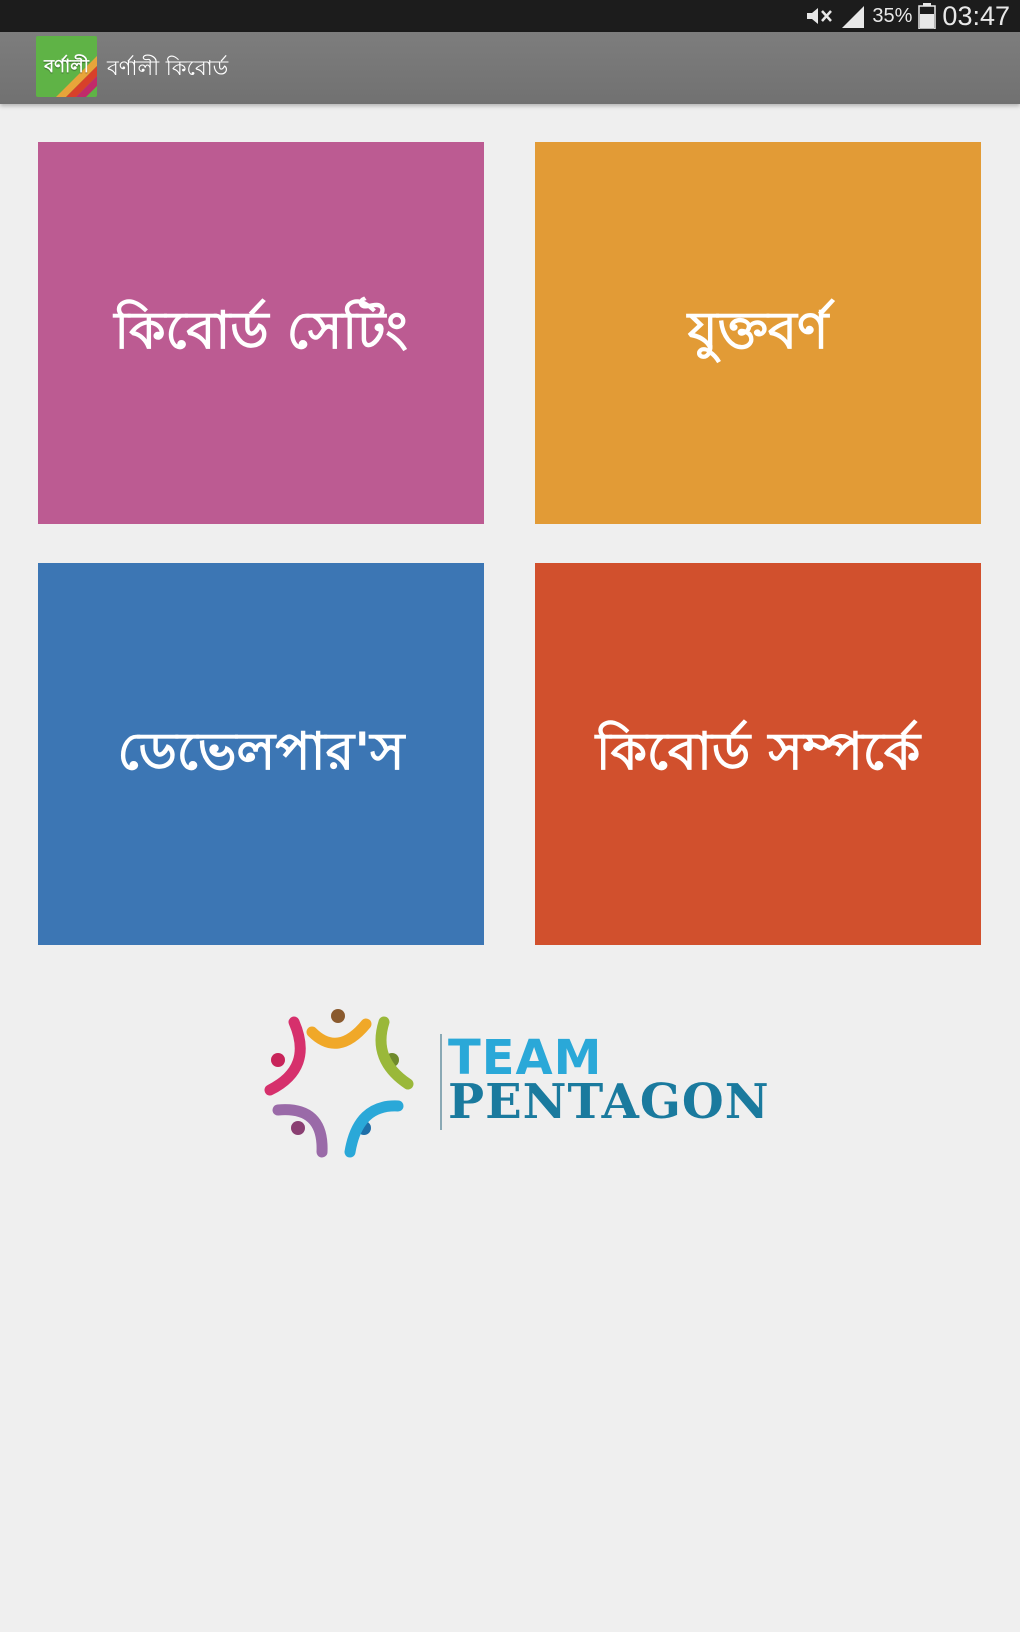 This screenshot has width=1020, height=1632. I want to click on team-pentagon-emblem-icon, so click(339, 1083).